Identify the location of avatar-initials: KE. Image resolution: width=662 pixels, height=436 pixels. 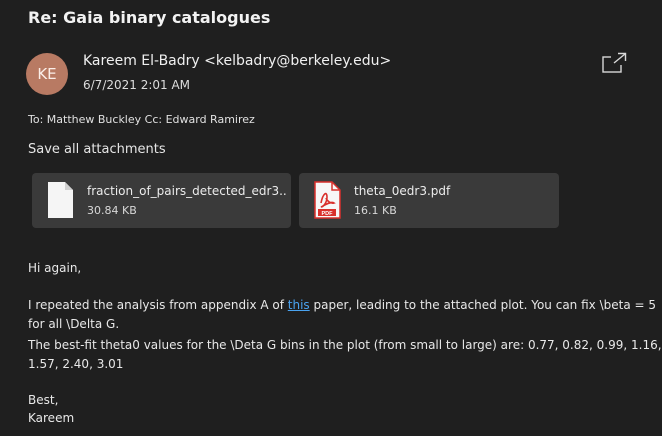
(47, 74).